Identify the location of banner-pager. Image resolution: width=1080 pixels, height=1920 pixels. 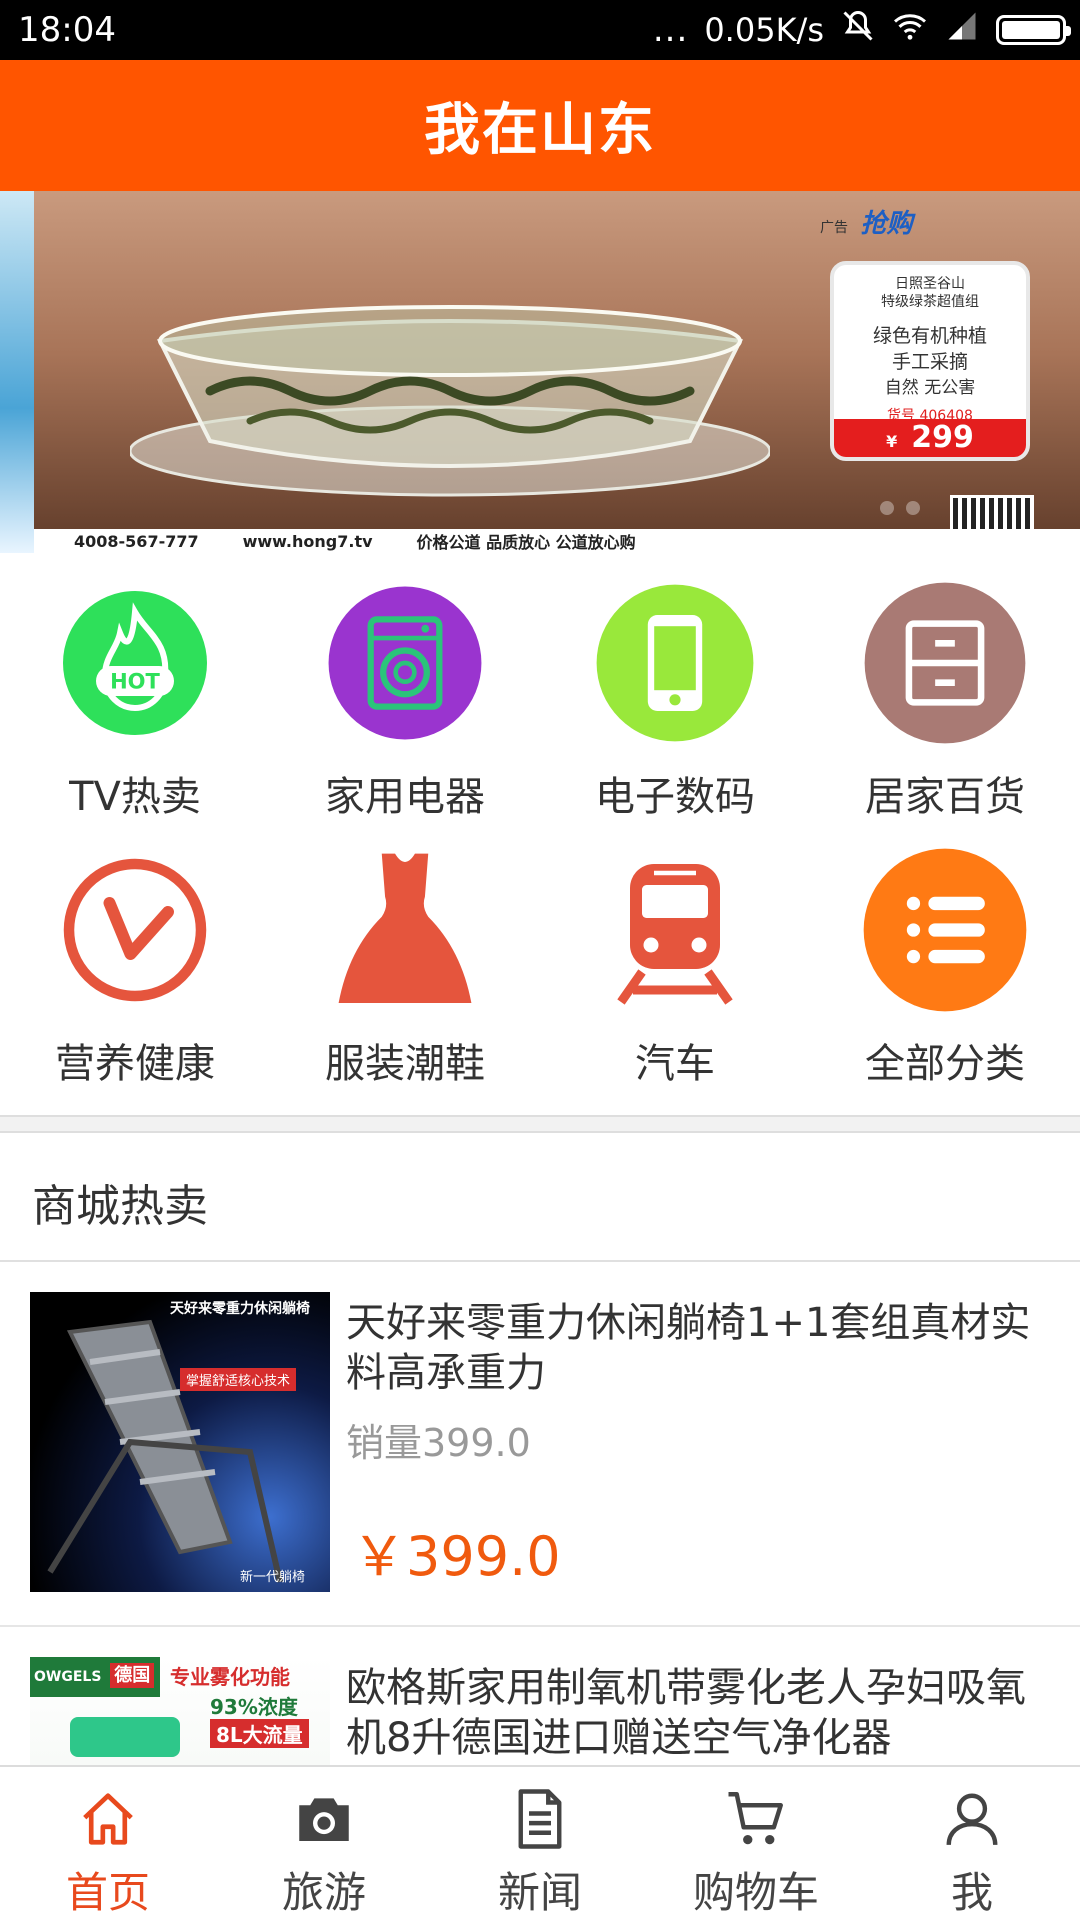
(900, 508).